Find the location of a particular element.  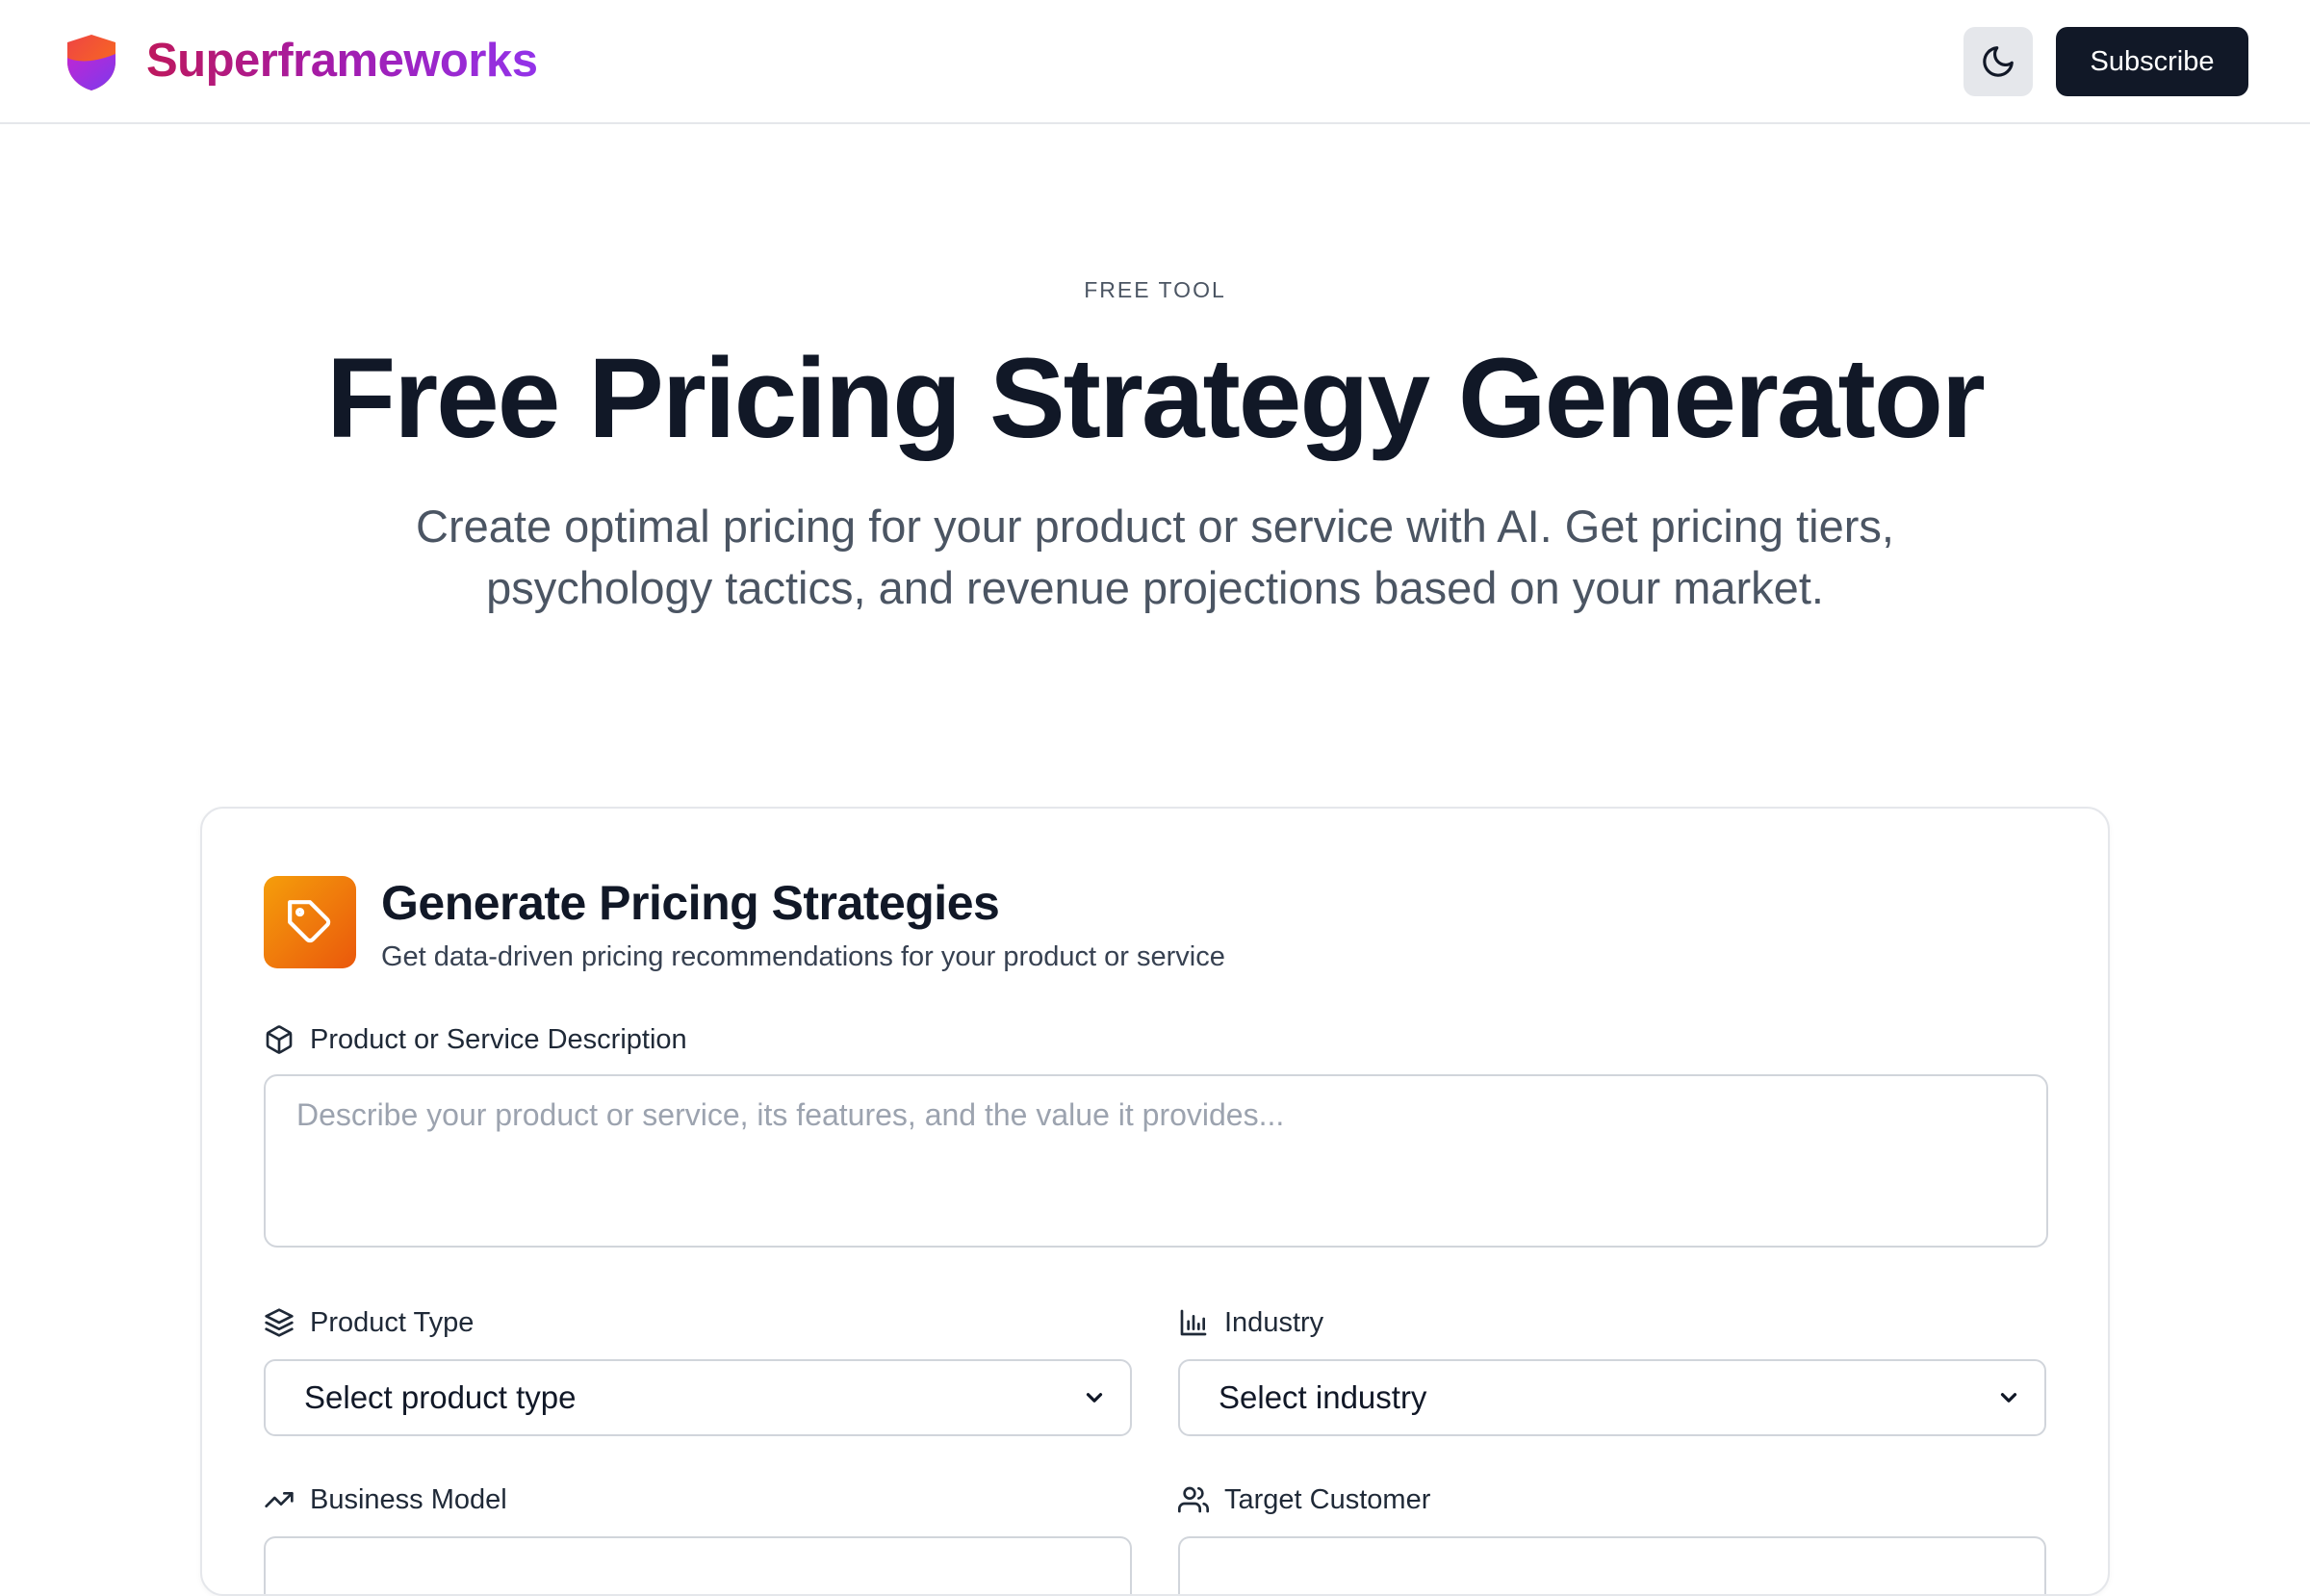

industry-selected: Select industry is located at coordinates (1323, 1397).